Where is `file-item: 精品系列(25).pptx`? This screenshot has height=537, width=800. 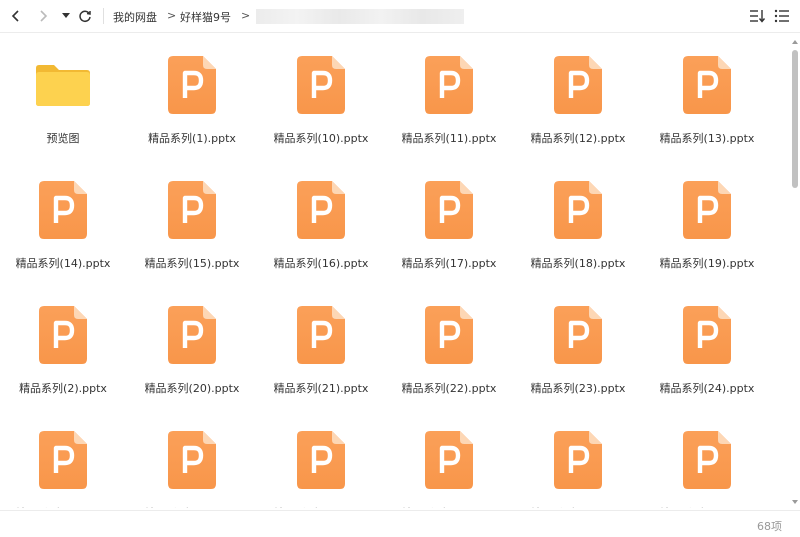 file-item: 精品系列(25).pptx is located at coordinates (63, 461).